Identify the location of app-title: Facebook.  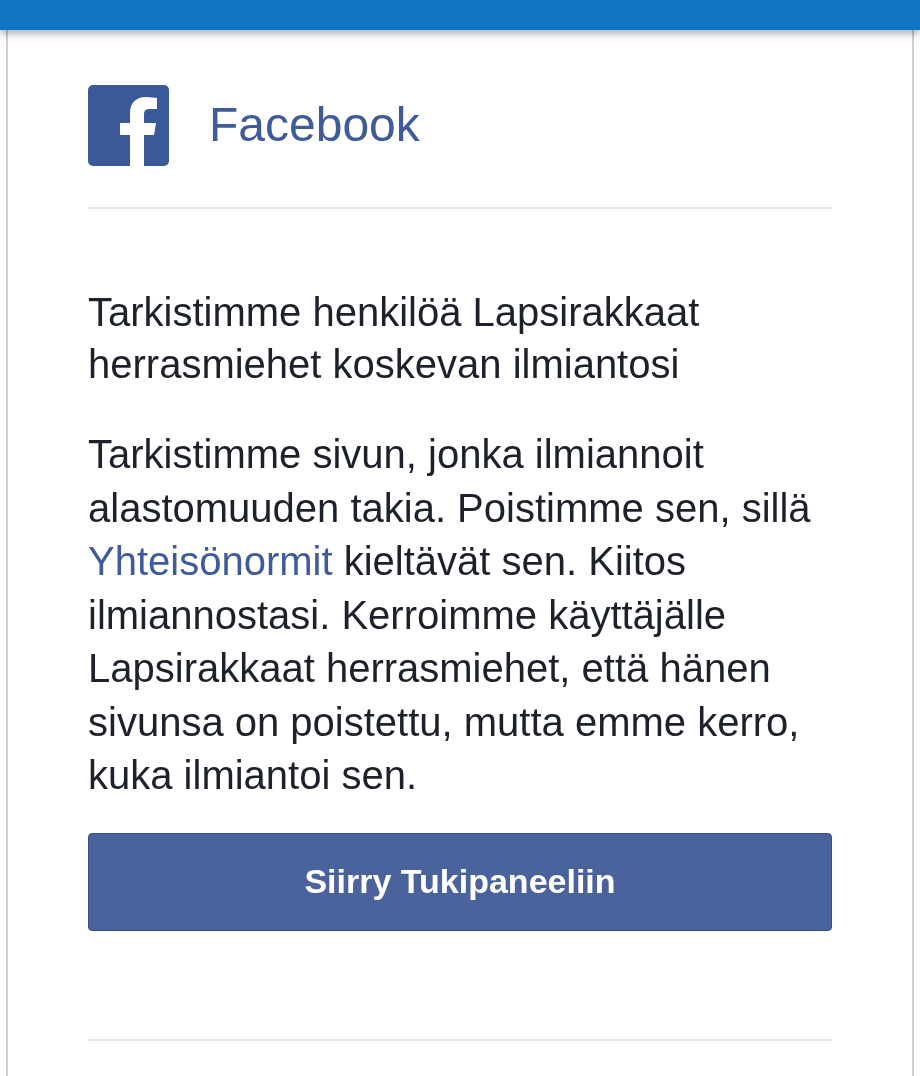
(314, 125).